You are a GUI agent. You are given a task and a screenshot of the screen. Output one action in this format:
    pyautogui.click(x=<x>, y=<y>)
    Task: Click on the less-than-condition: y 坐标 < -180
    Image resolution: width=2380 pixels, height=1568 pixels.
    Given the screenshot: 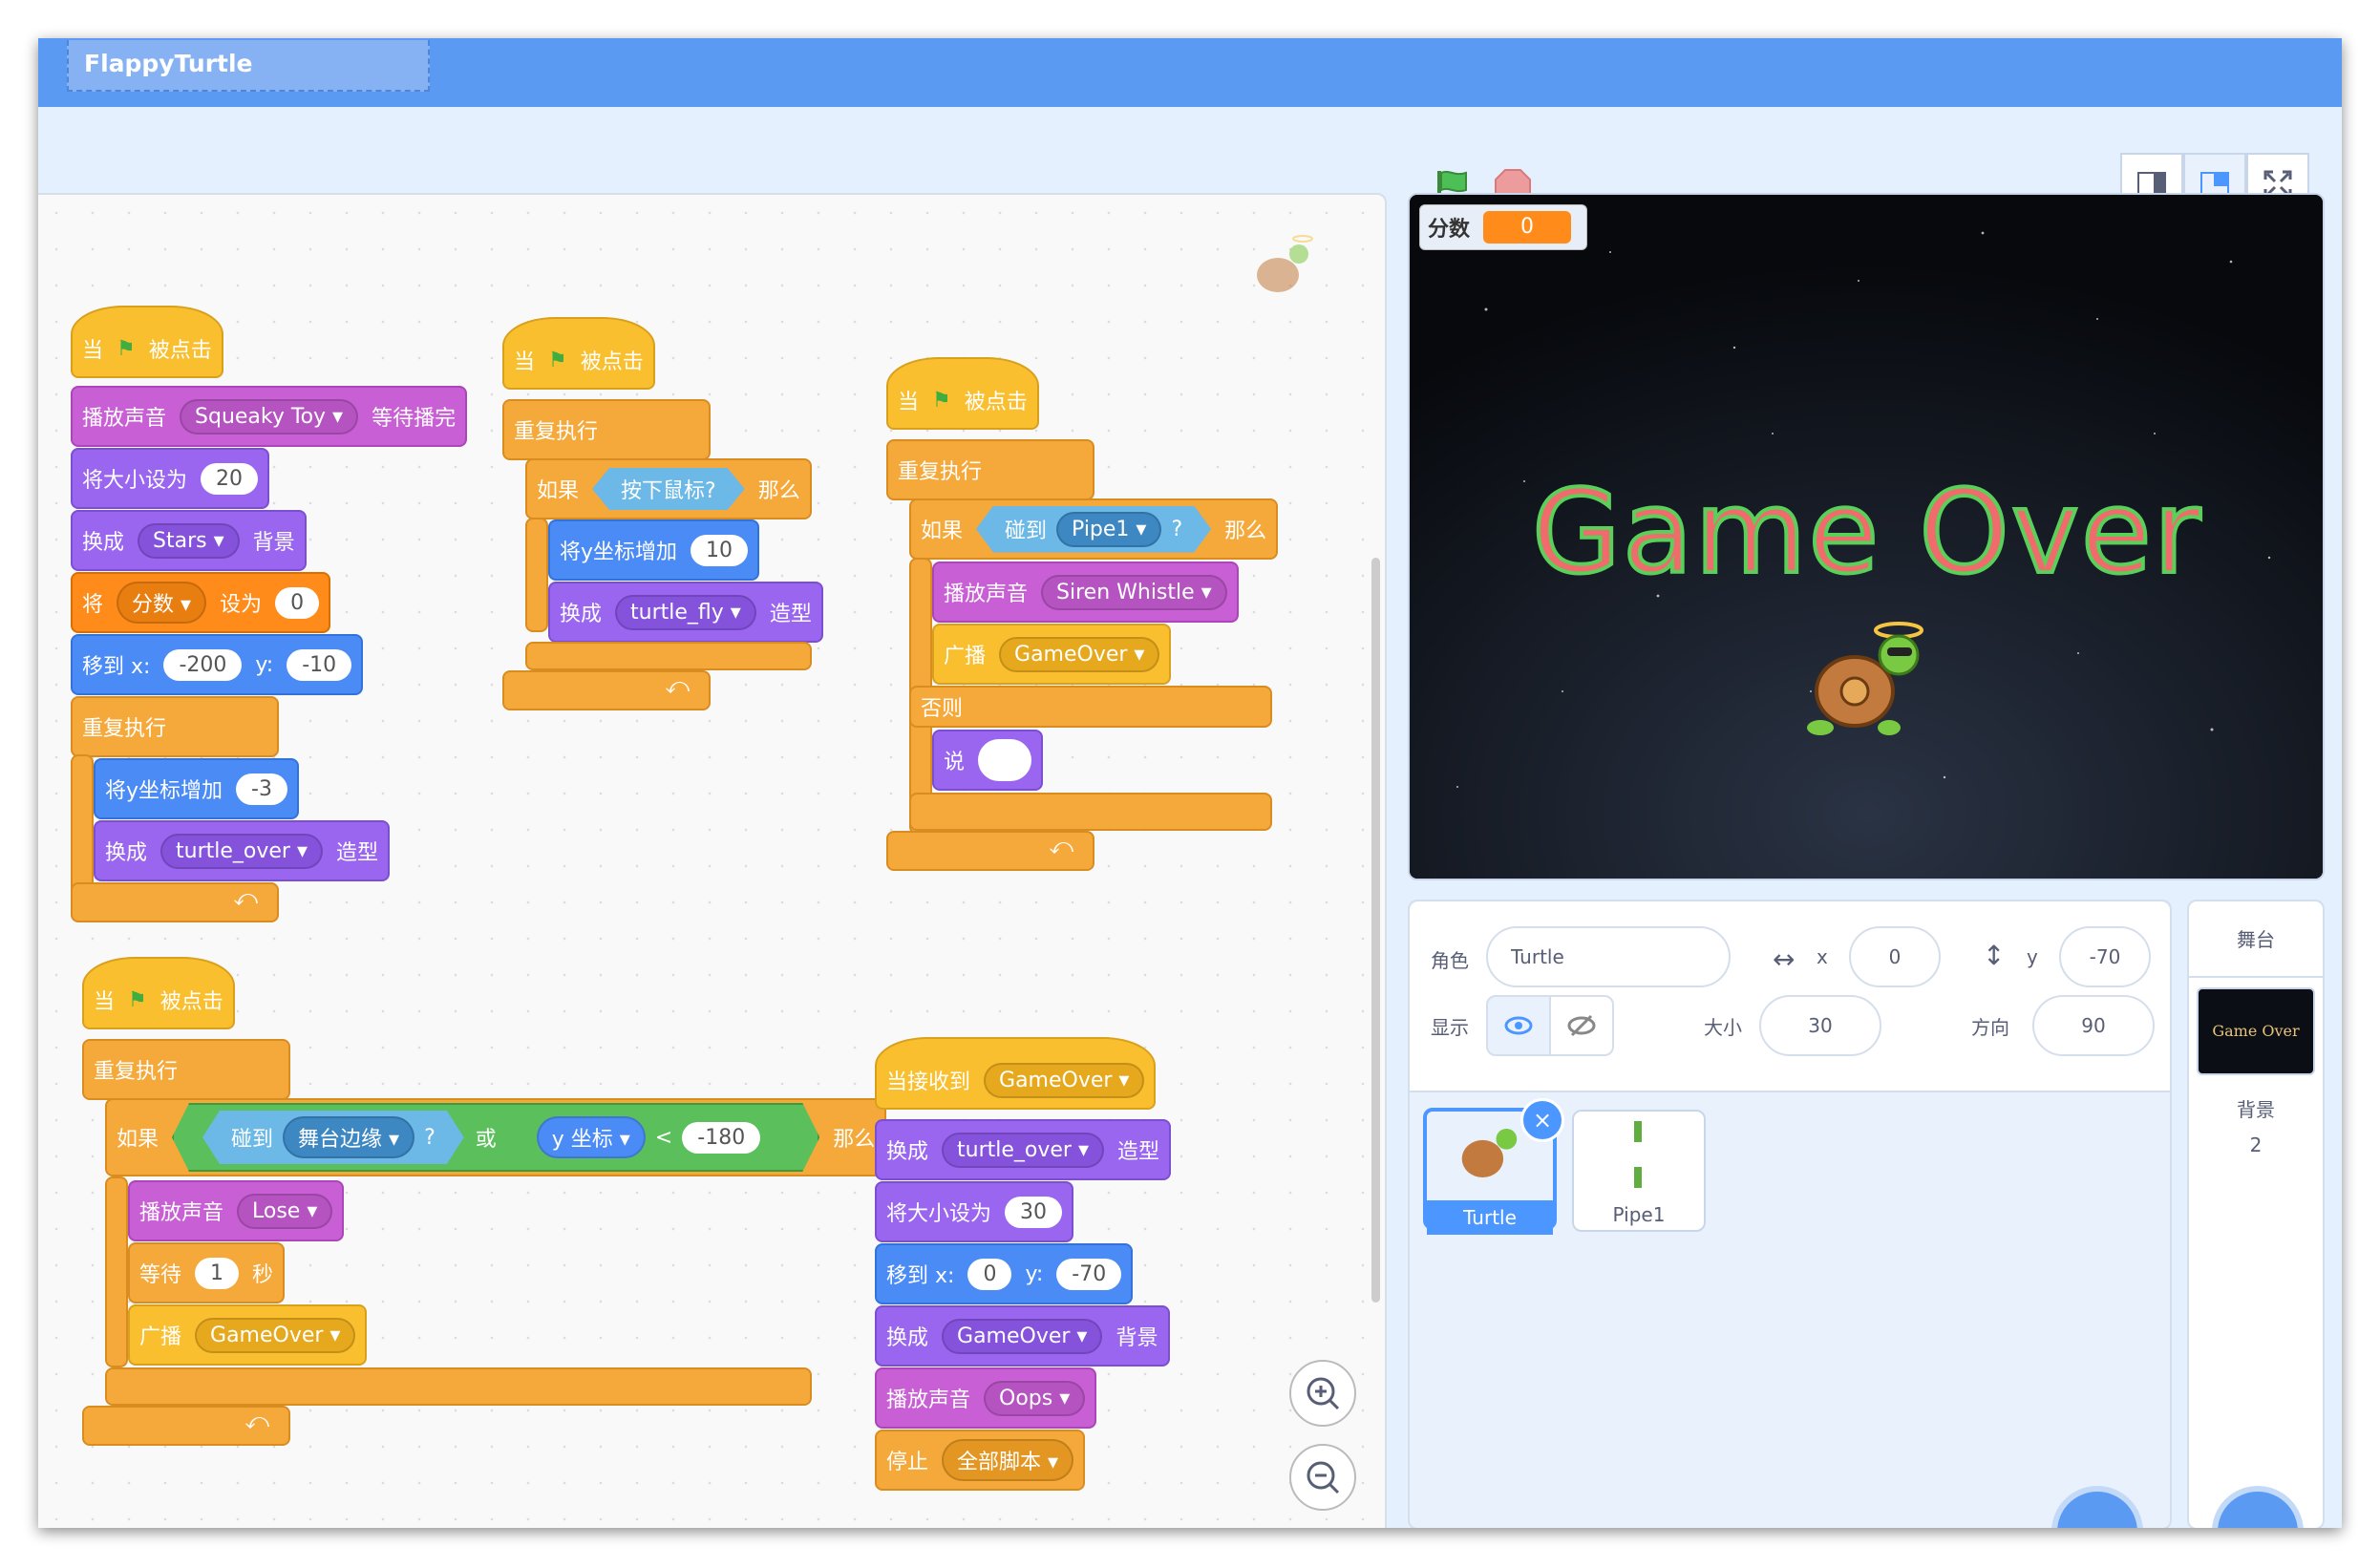 What is the action you would take?
    pyautogui.click(x=648, y=1137)
    